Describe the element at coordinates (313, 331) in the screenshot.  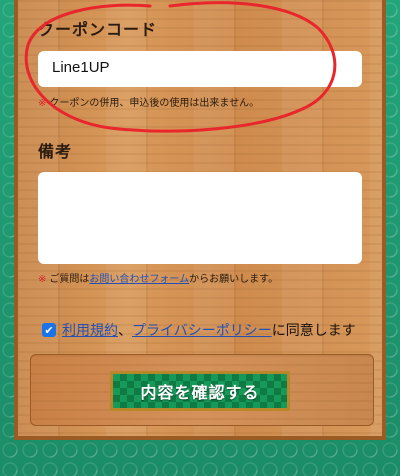
I see `agreement-suffix: に同意します` at that location.